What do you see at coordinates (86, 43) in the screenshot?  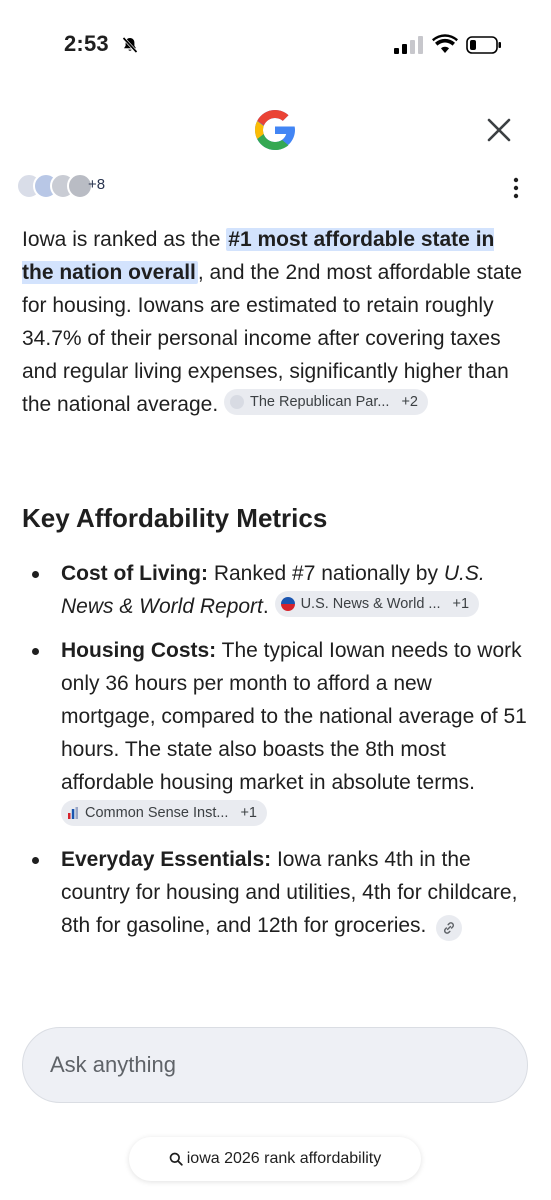 I see `status-time: 2:53` at bounding box center [86, 43].